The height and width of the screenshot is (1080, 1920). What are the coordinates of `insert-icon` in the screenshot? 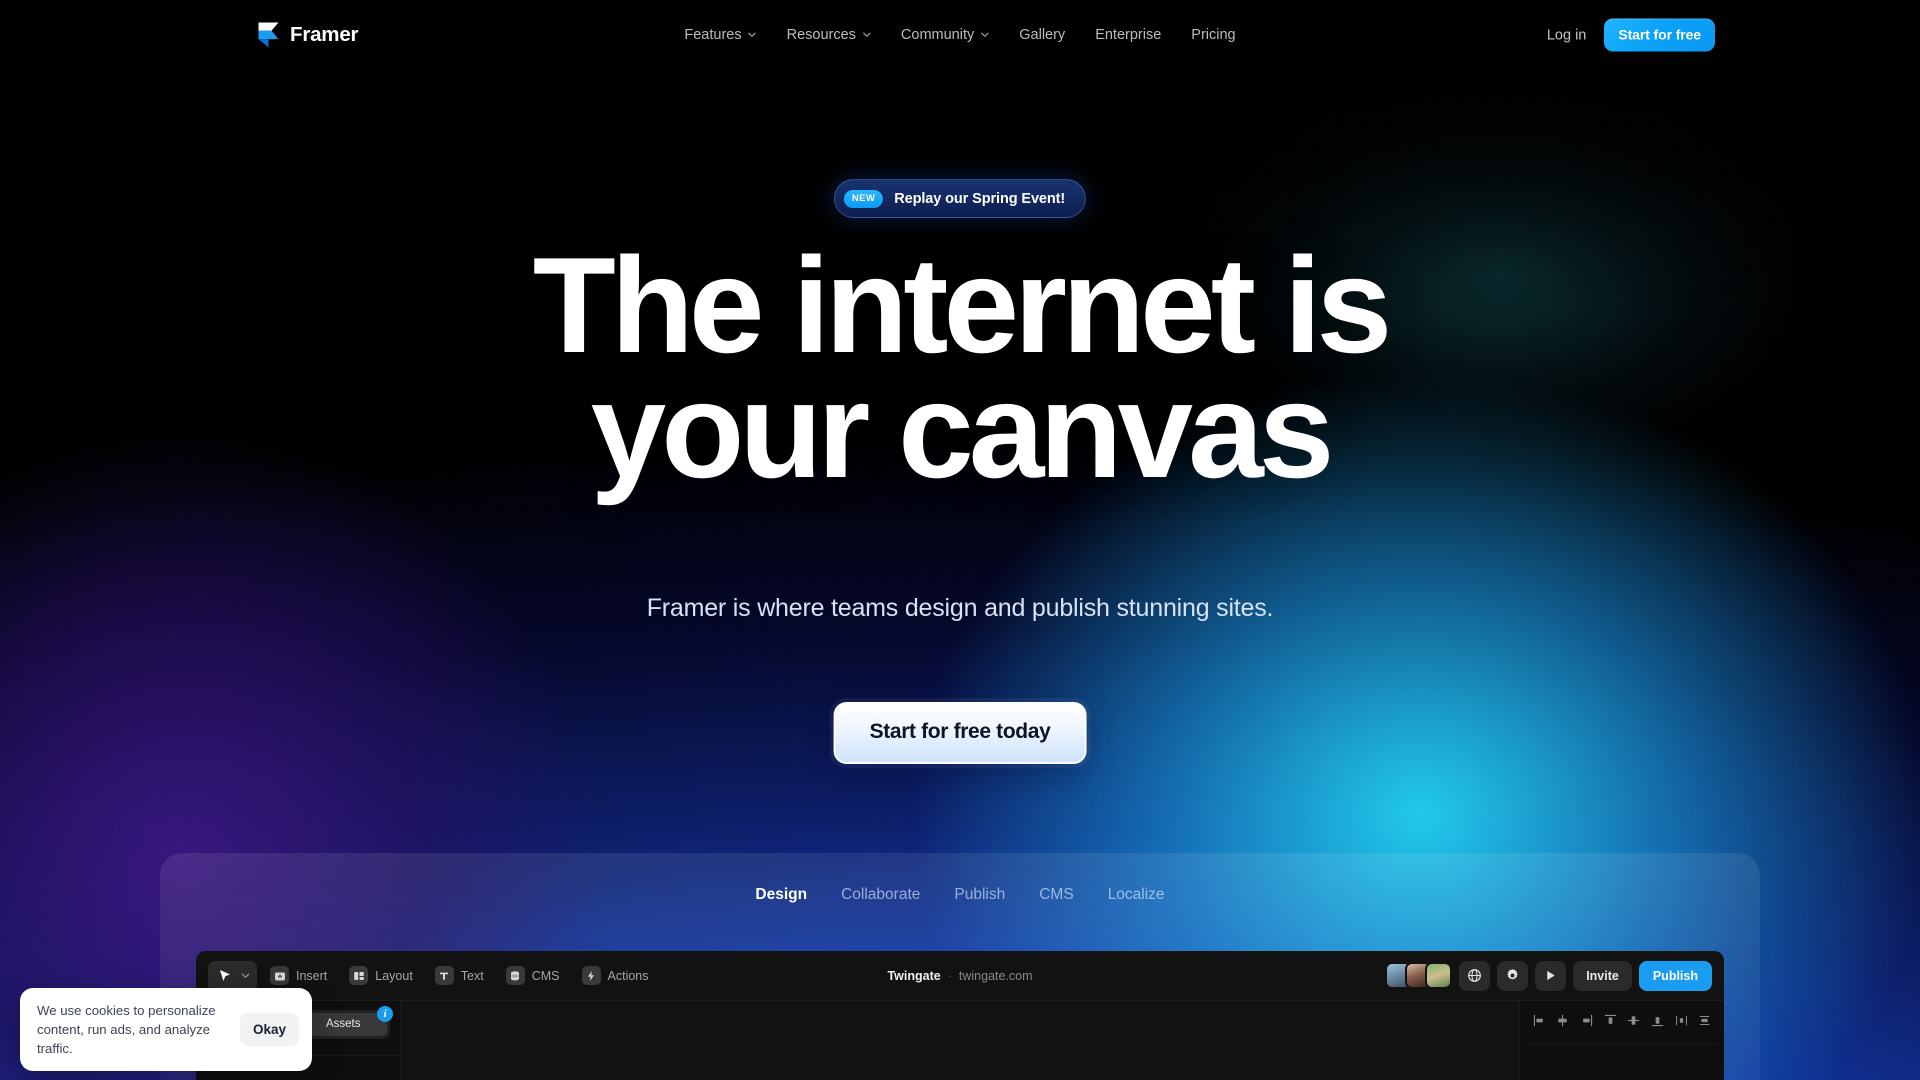 It's located at (279, 975).